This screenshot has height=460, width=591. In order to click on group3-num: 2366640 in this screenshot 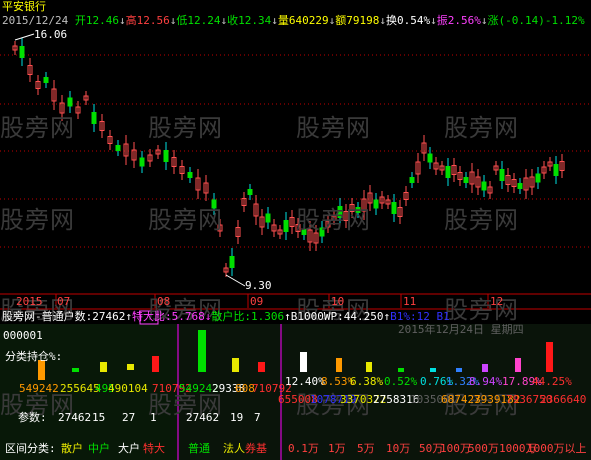, I will do `click(563, 399)`.